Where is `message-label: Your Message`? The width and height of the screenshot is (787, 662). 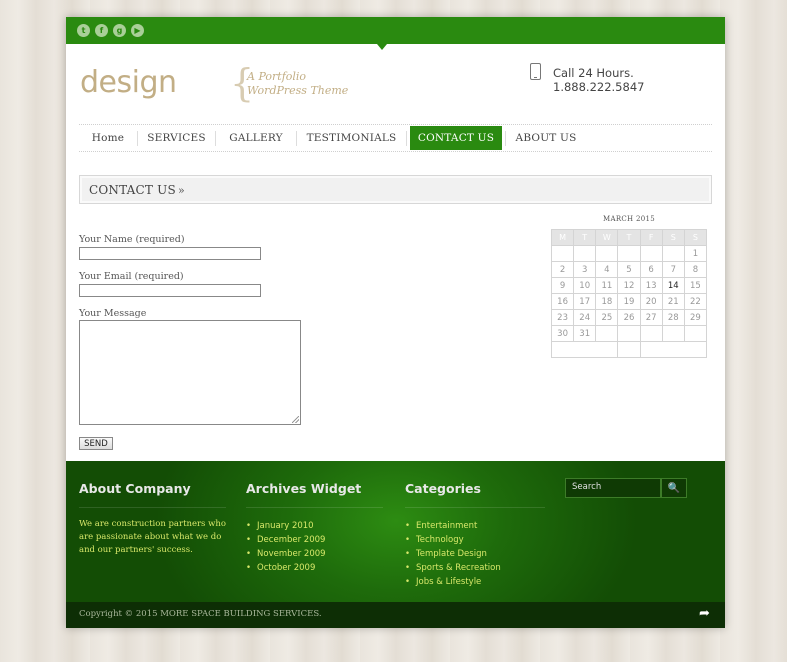
message-label: Your Message is located at coordinates (113, 313).